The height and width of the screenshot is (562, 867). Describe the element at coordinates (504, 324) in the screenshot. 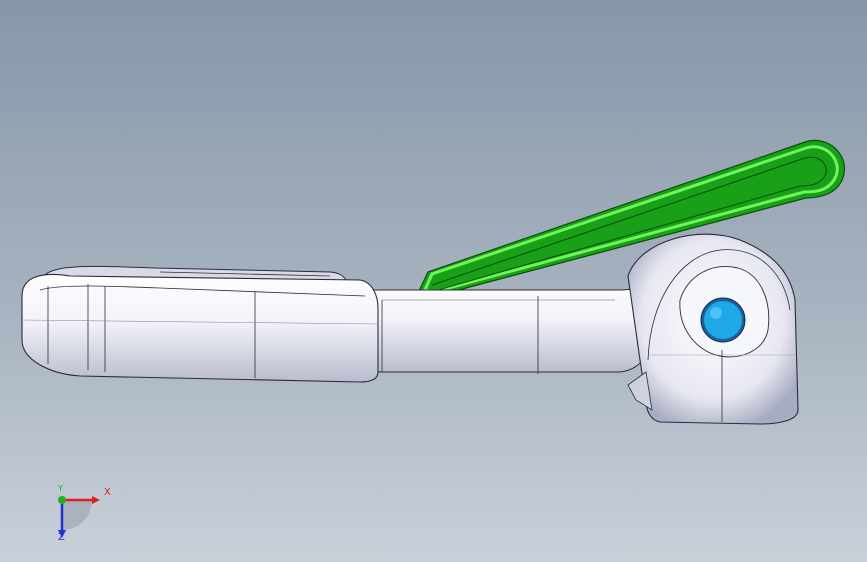

I see `shaft-body` at that location.